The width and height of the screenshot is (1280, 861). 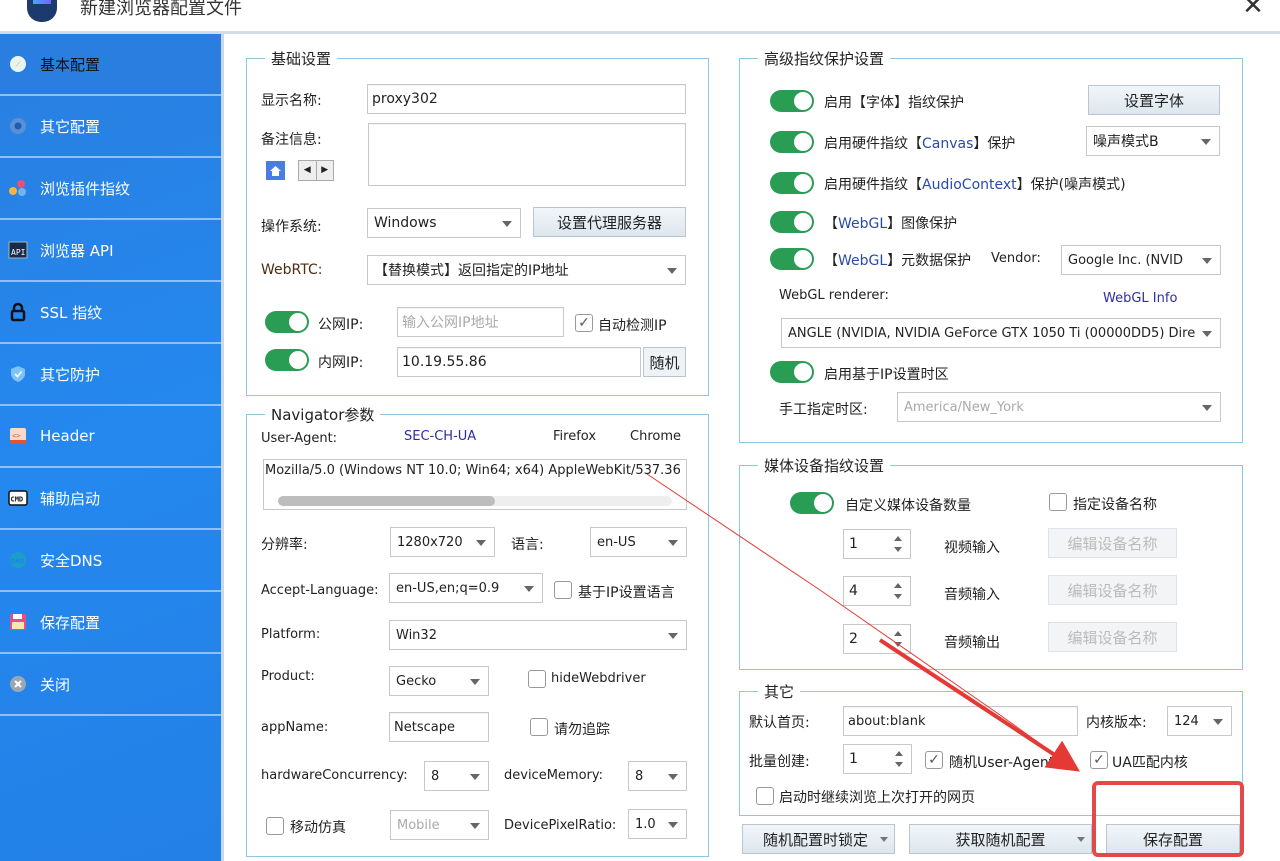 I want to click on audio-protection-toggle, so click(x=792, y=183).